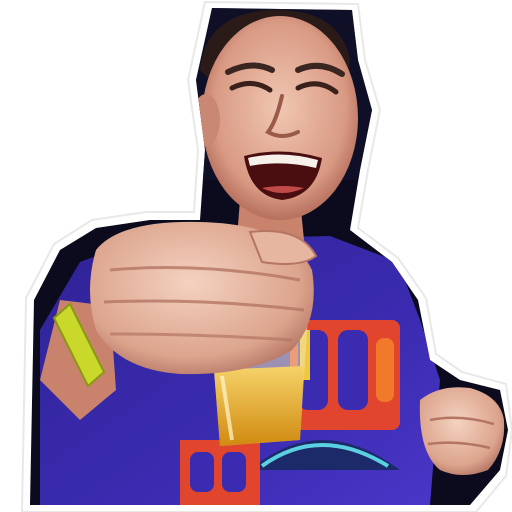 This screenshot has height=512, width=512. What do you see at coordinates (462, 431) in the screenshot?
I see `pointing-hand` at bounding box center [462, 431].